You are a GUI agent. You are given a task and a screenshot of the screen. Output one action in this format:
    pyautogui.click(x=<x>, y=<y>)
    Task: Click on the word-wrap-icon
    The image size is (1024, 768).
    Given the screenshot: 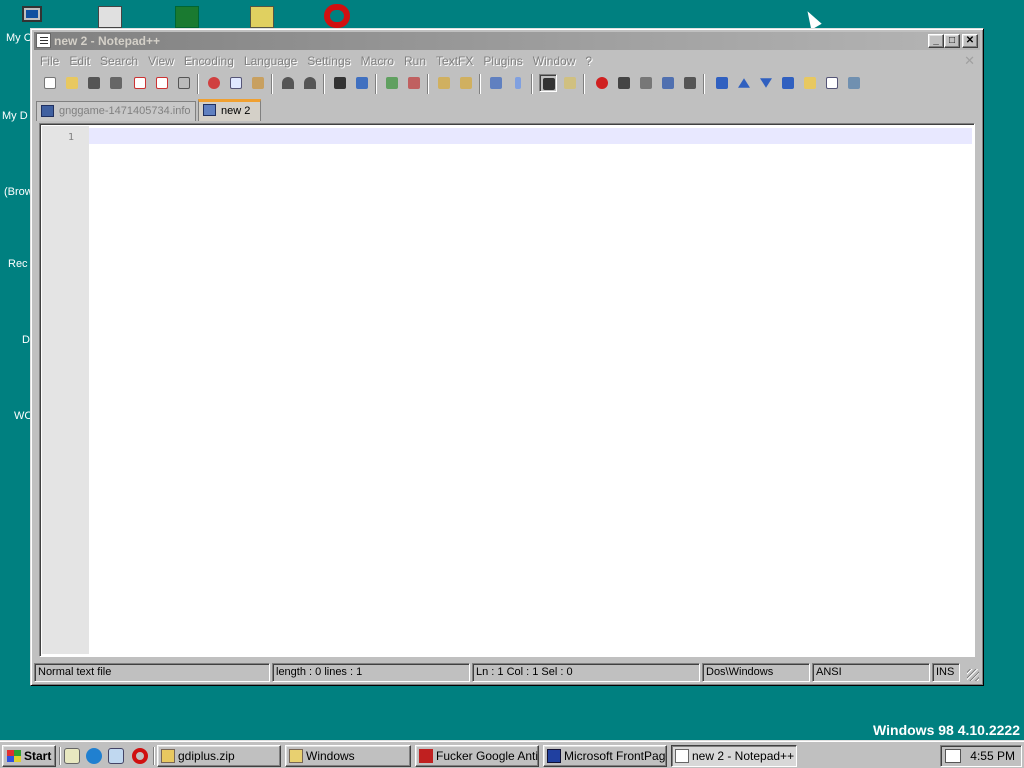 What is the action you would take?
    pyautogui.click(x=496, y=83)
    